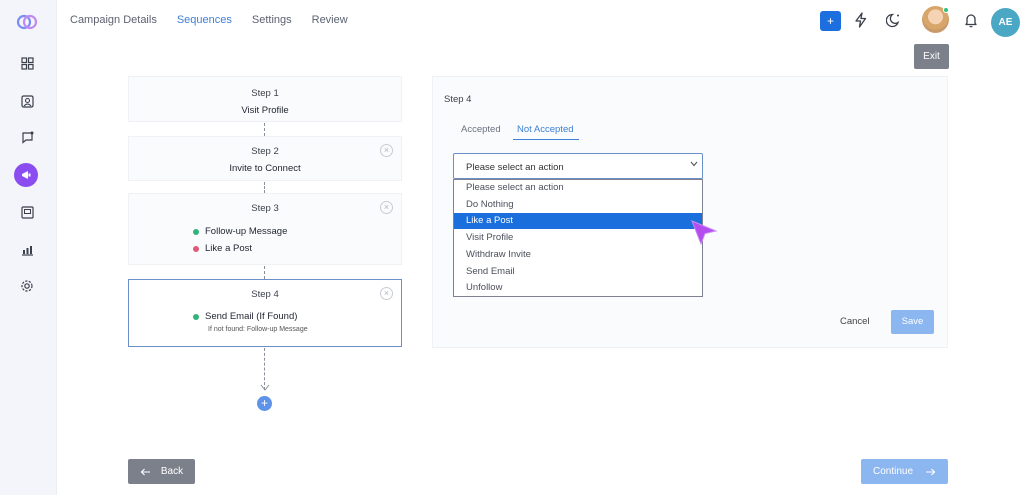 Image resolution: width=1024 pixels, height=495 pixels. I want to click on online-status-dot, so click(946, 10).